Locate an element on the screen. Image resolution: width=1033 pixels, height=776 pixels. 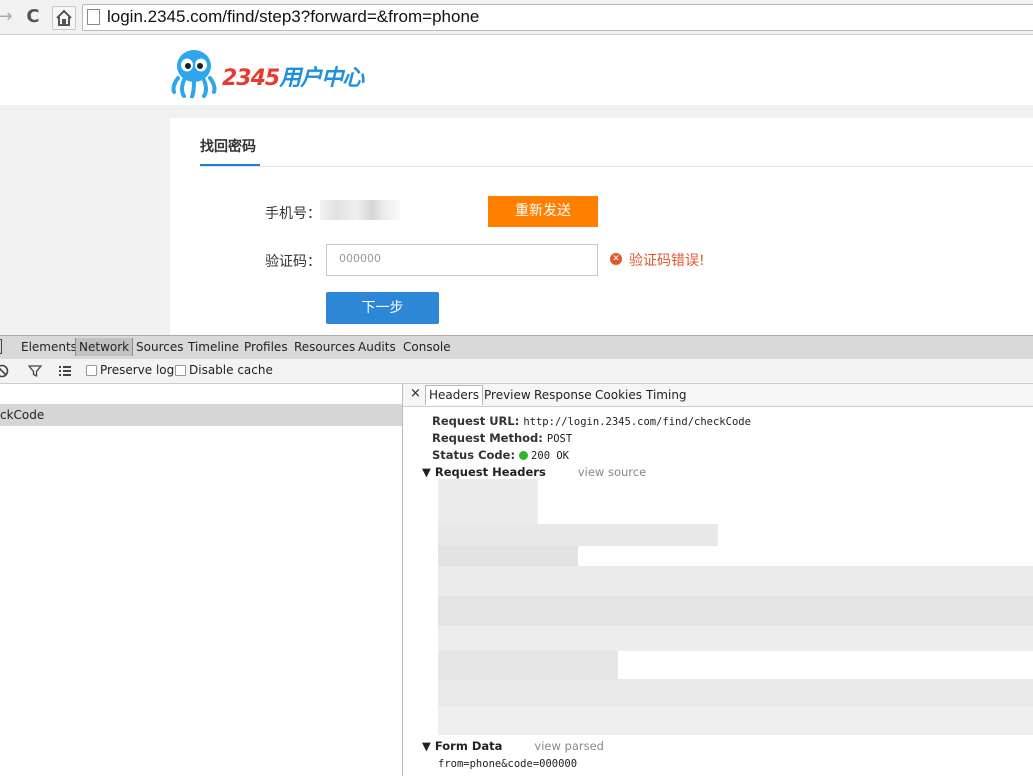
request-row: ckCode is located at coordinates (201, 415).